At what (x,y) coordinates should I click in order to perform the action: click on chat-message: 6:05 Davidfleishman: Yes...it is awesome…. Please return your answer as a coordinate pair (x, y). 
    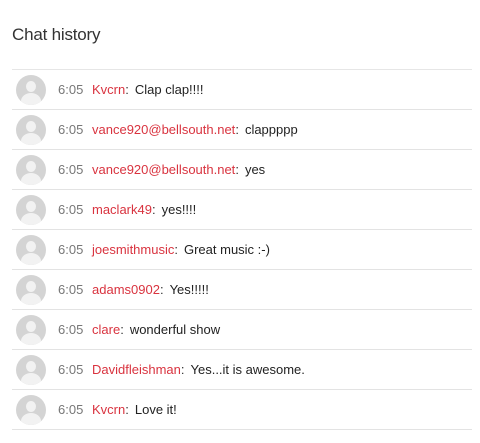
    Looking at the image, I should click on (242, 370).